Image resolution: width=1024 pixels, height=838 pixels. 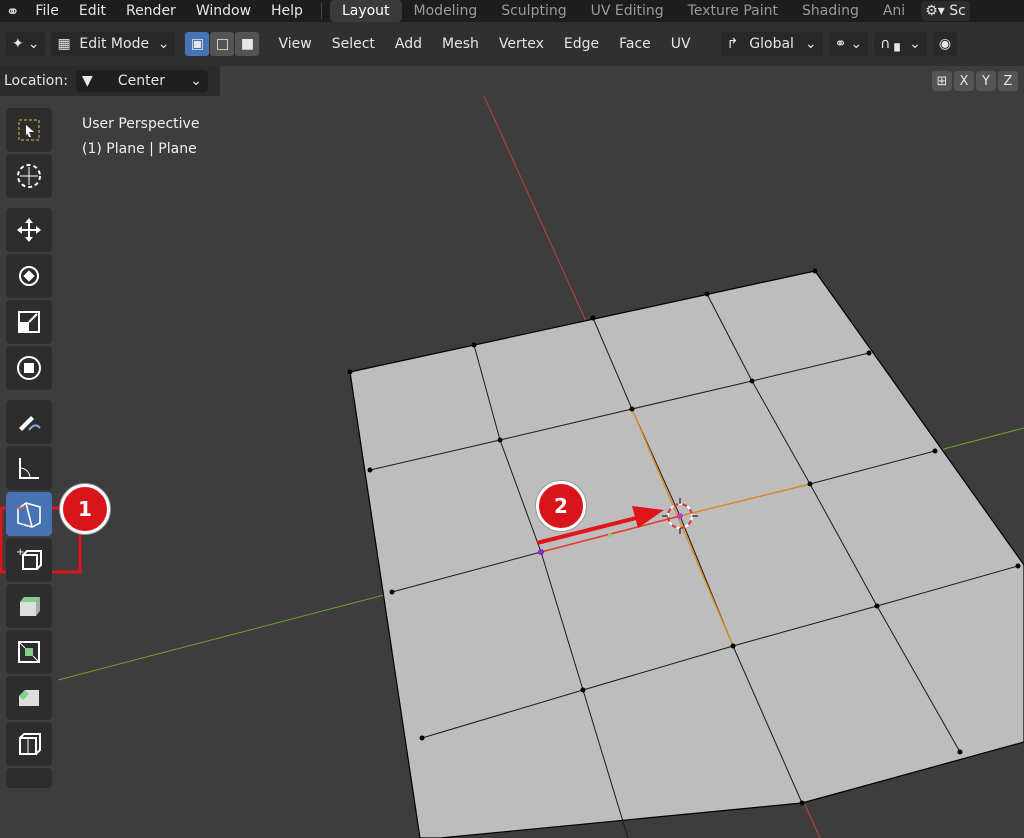 I want to click on tool-shelf: +, so click(x=32, y=449).